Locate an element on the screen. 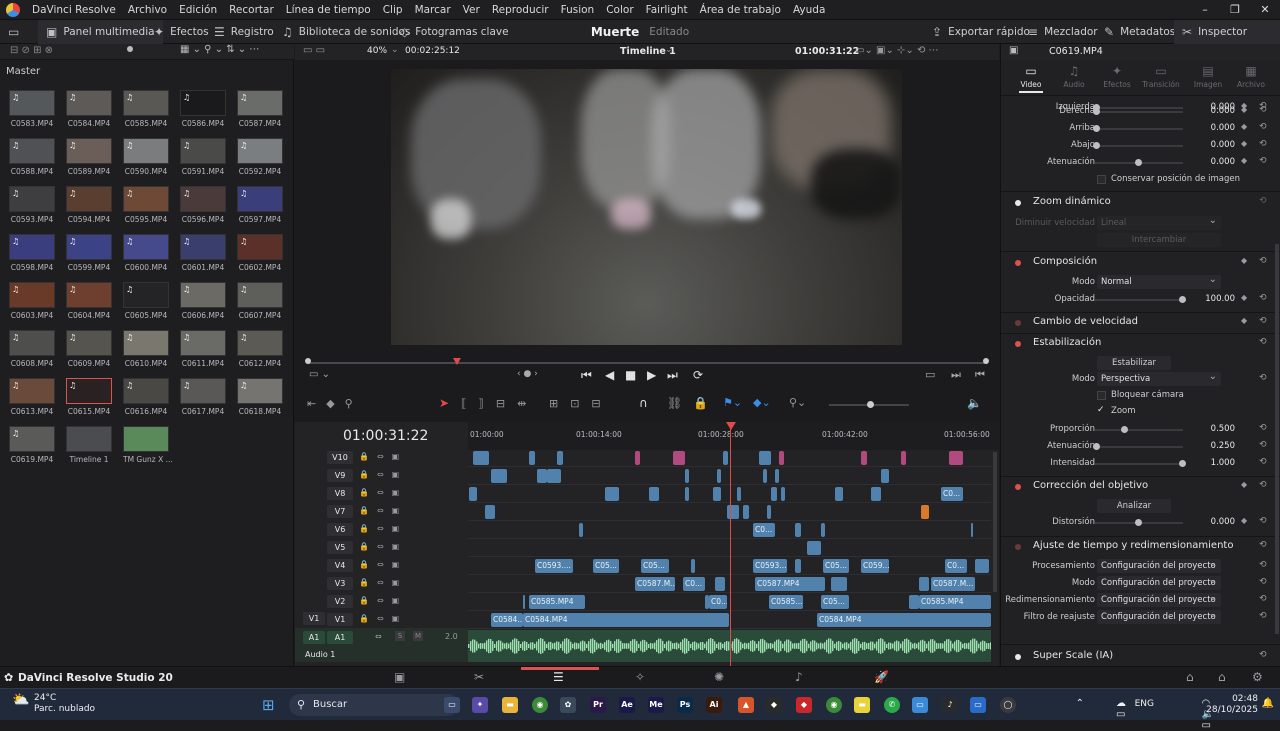 The image size is (1280, 731). smooth-value: 0.250 is located at coordinates (1211, 446).